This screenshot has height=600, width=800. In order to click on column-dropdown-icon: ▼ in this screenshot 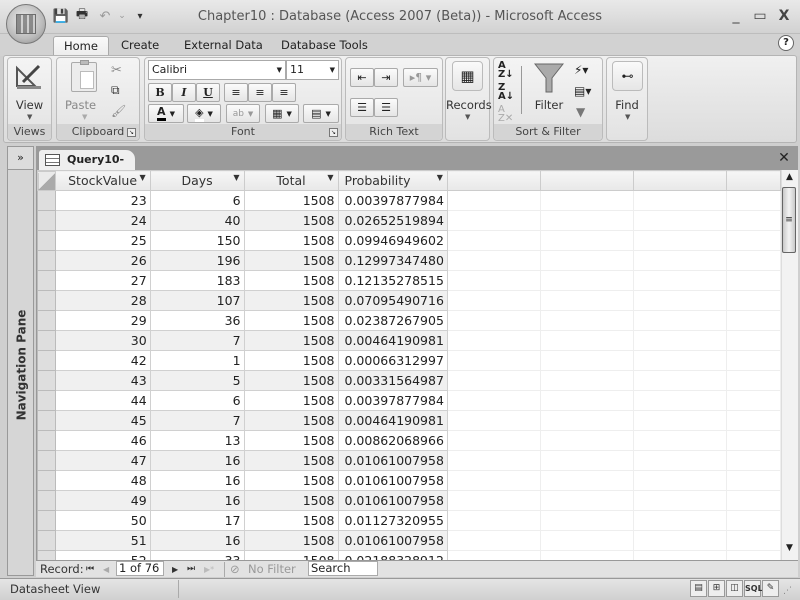, I will do `click(440, 177)`.